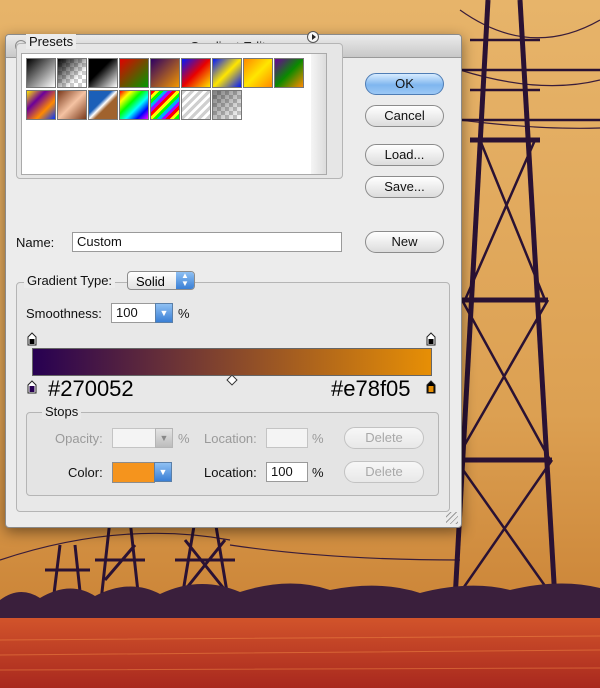 The height and width of the screenshot is (688, 600). What do you see at coordinates (319, 114) in the screenshot?
I see `presets-scrollbar` at bounding box center [319, 114].